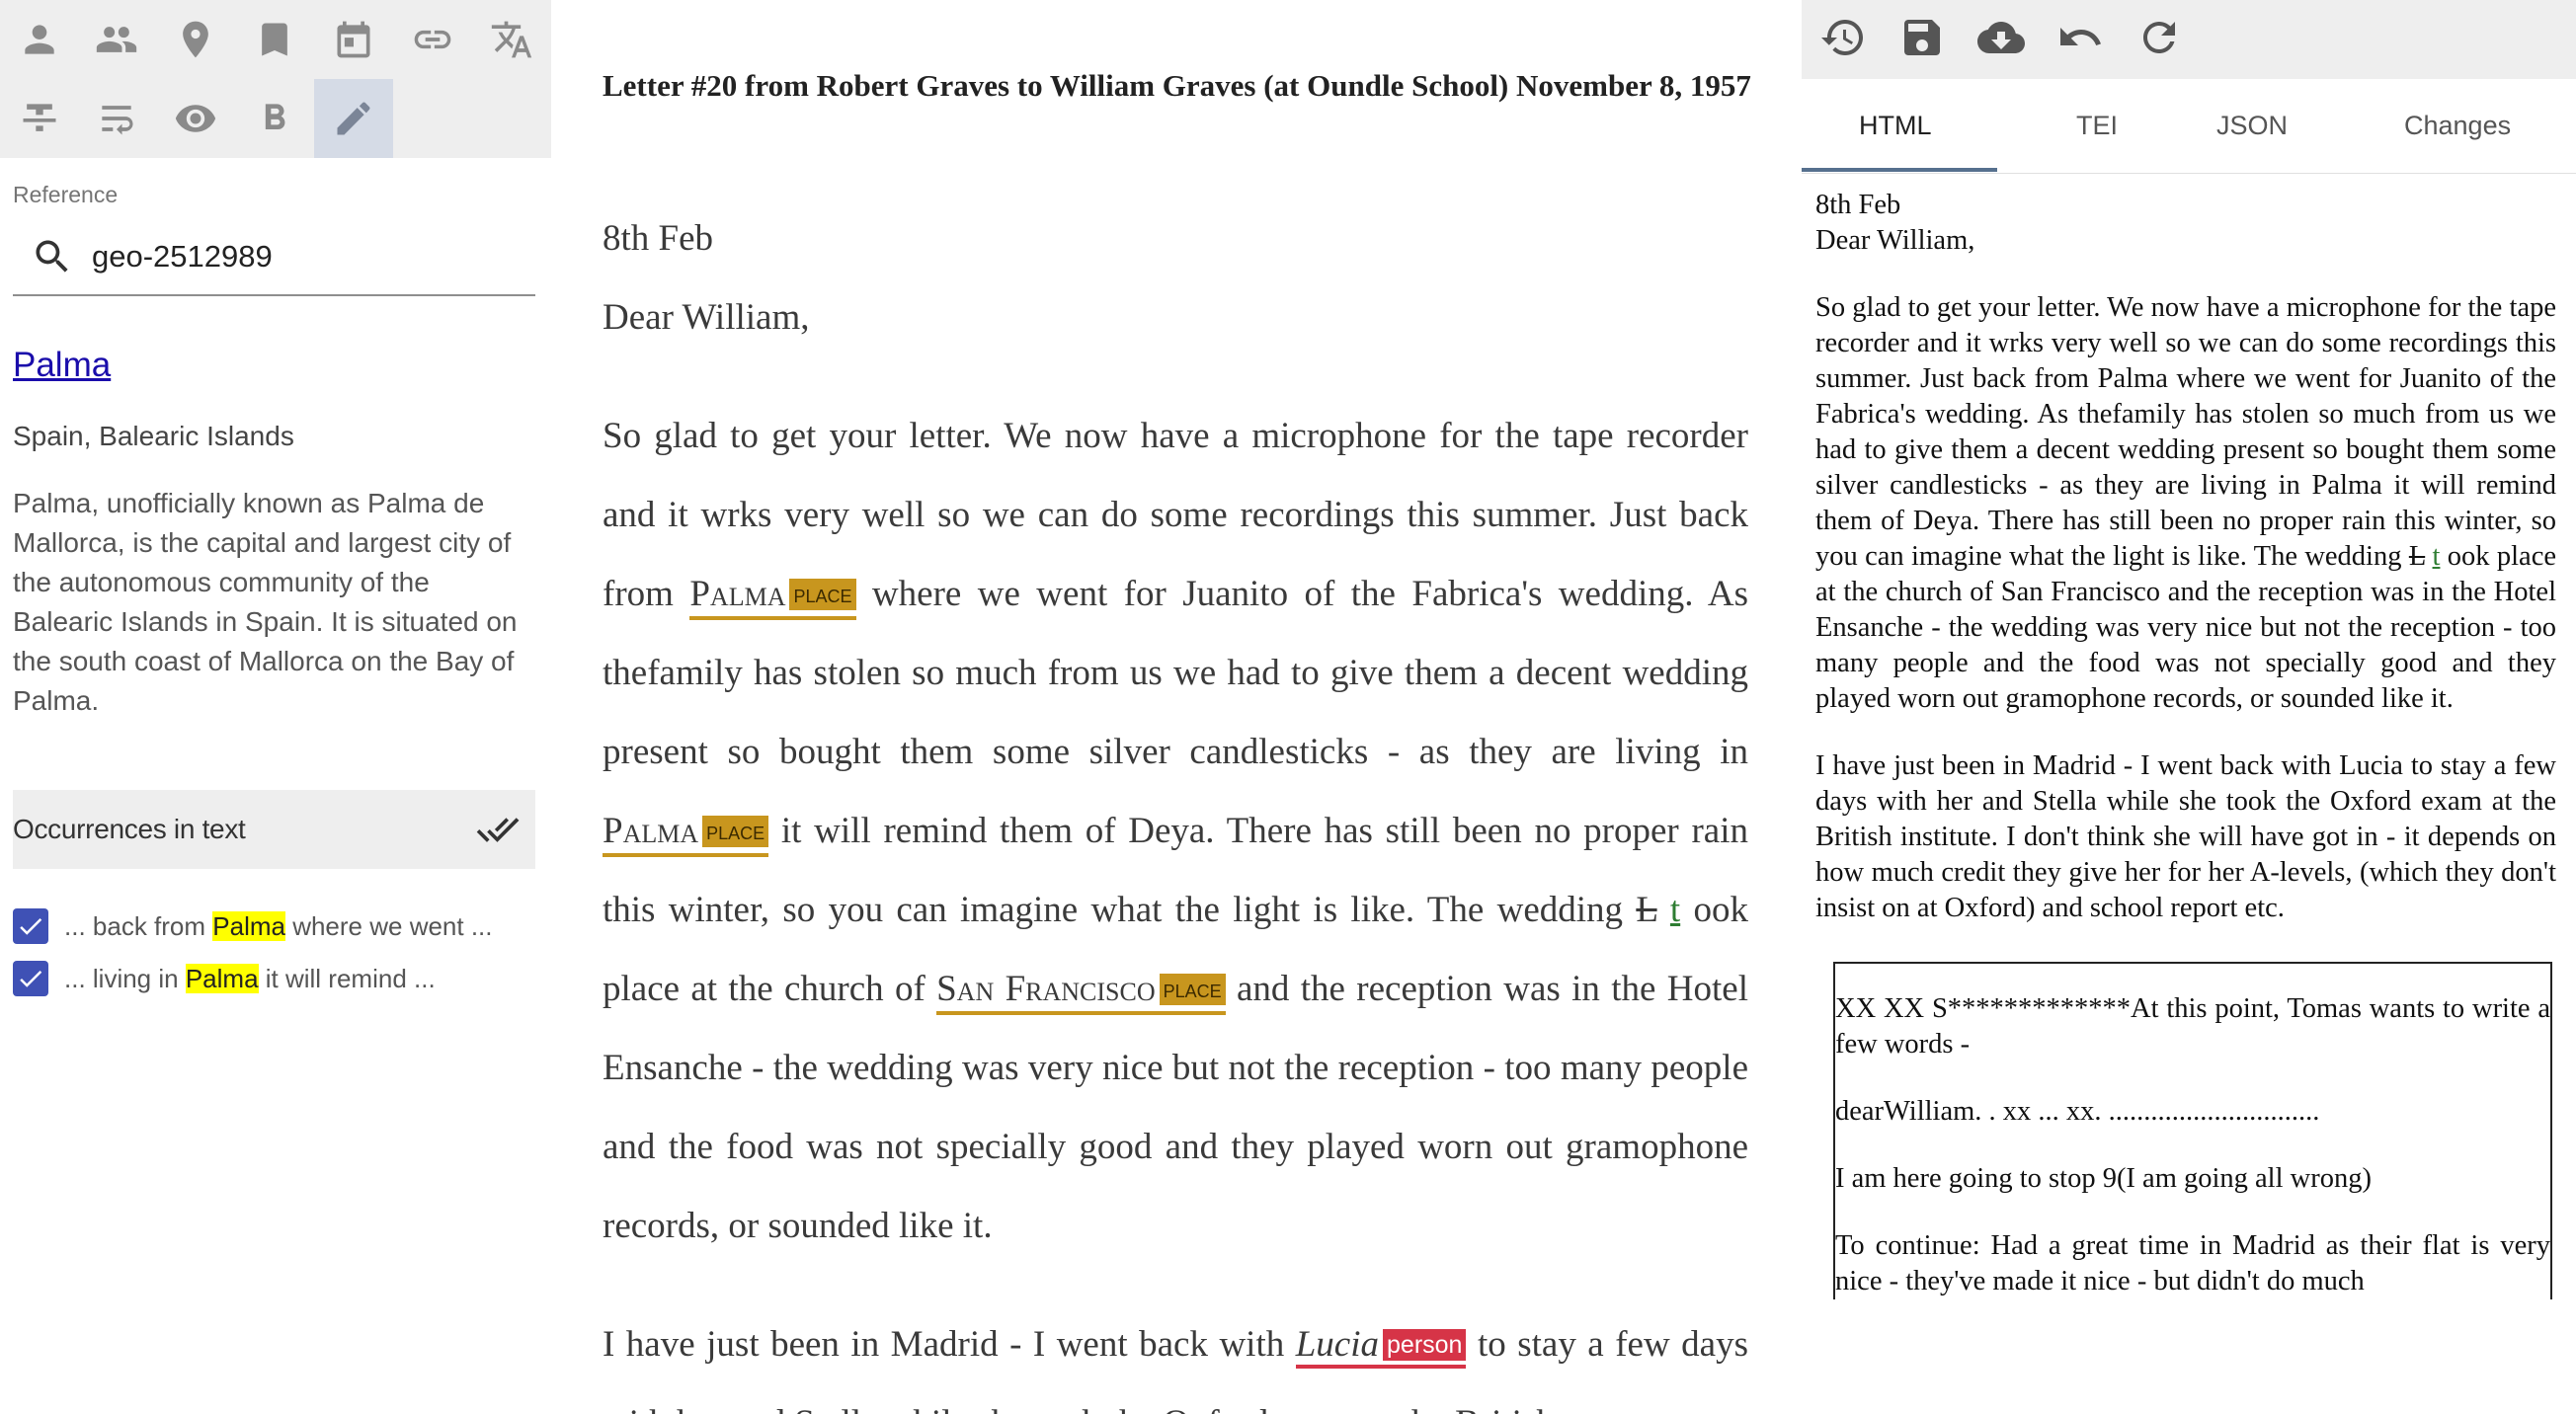 This screenshot has height=1414, width=2576. I want to click on strikethrough-icon, so click(39, 118).